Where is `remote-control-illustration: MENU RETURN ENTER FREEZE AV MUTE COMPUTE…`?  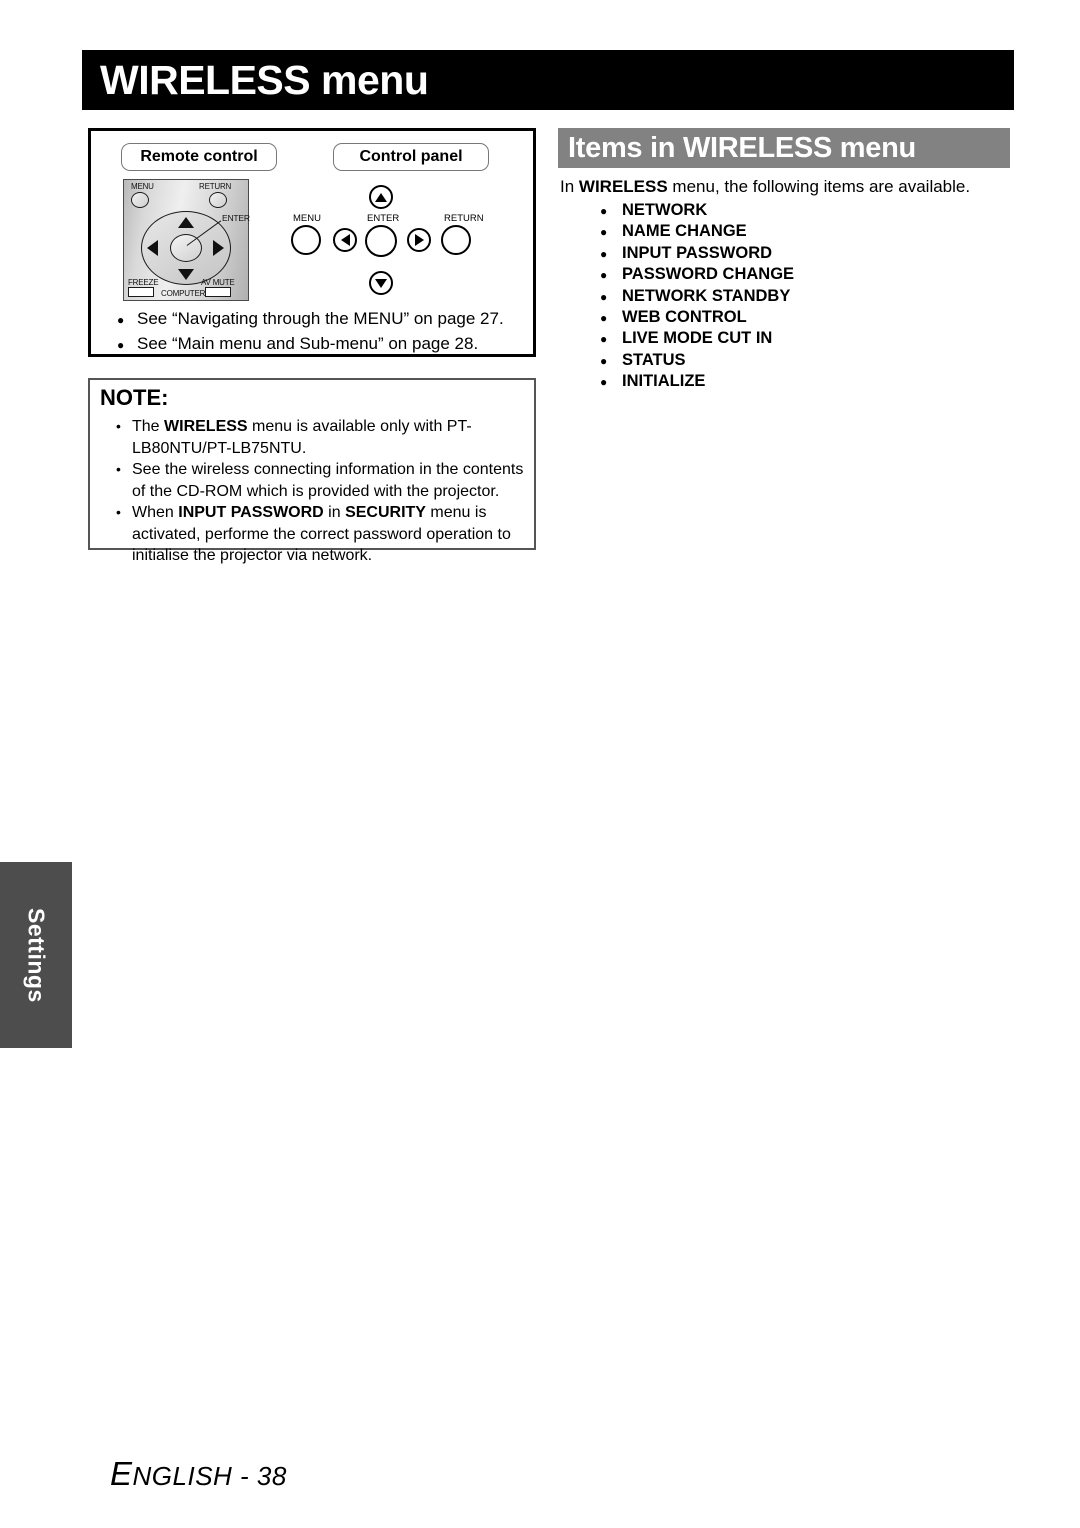
remote-control-illustration: MENU RETURN ENTER FREEZE AV MUTE COMPUTE… is located at coordinates (186, 240).